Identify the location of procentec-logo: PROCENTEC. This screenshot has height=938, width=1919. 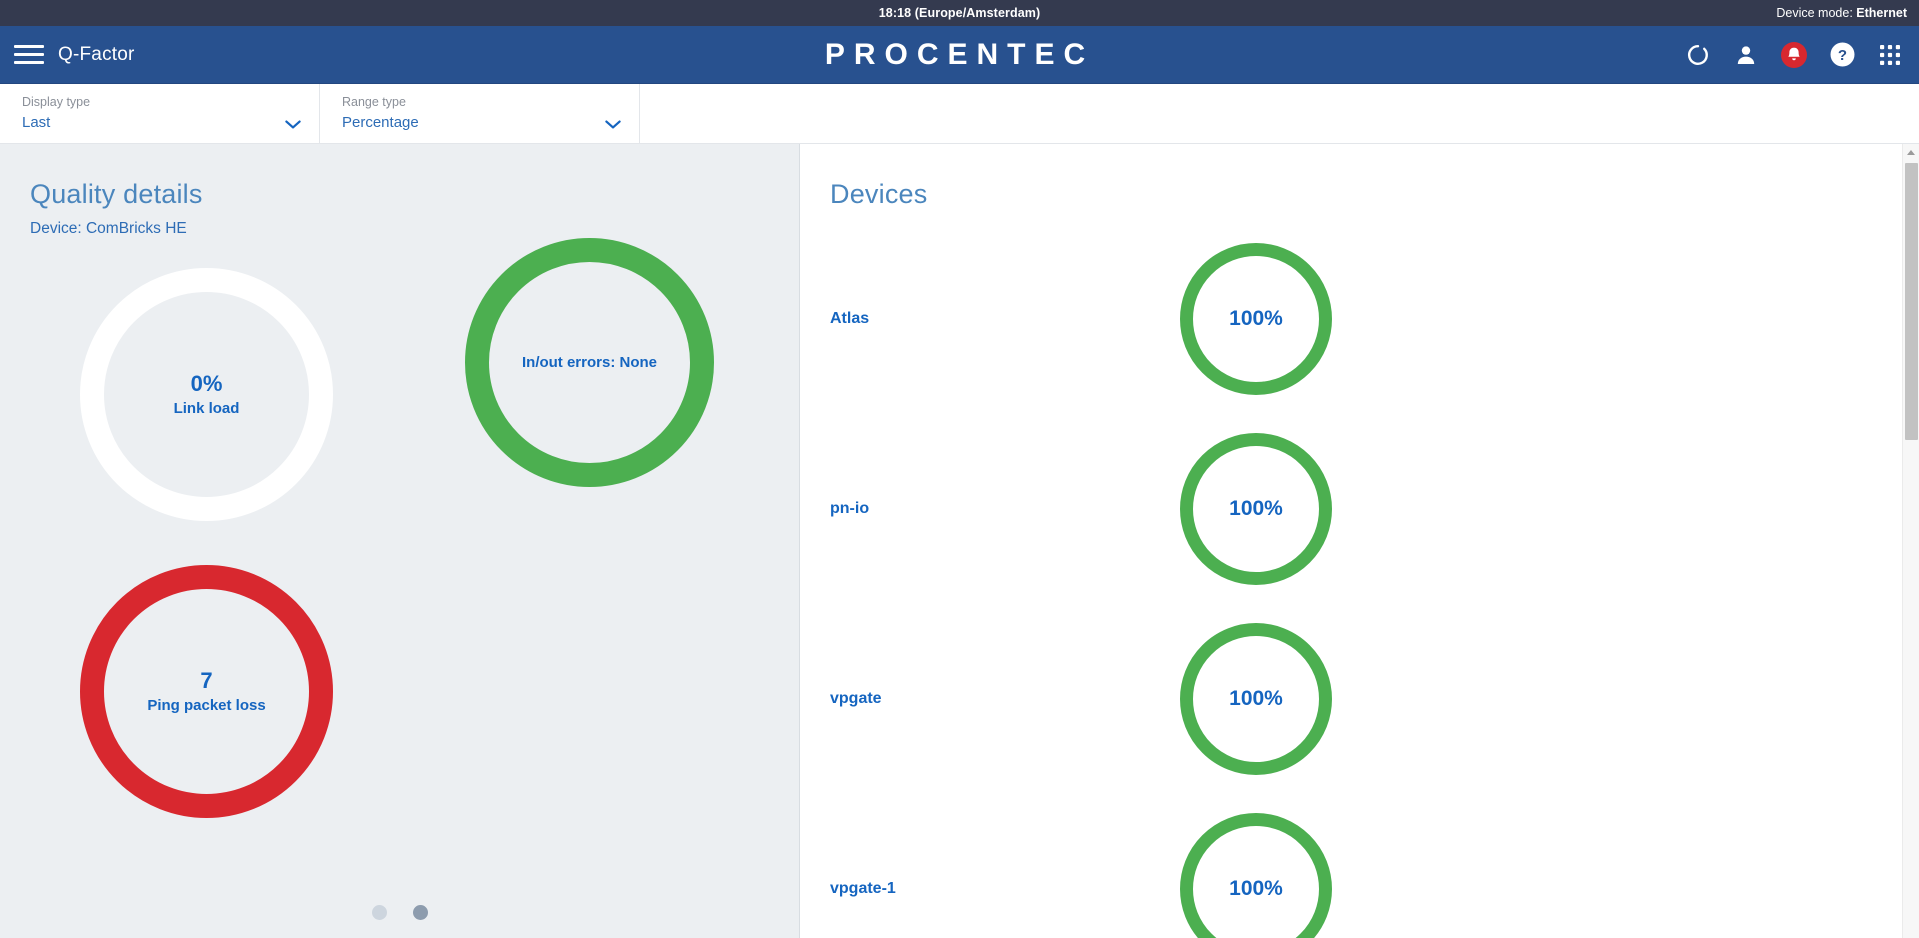
(959, 54).